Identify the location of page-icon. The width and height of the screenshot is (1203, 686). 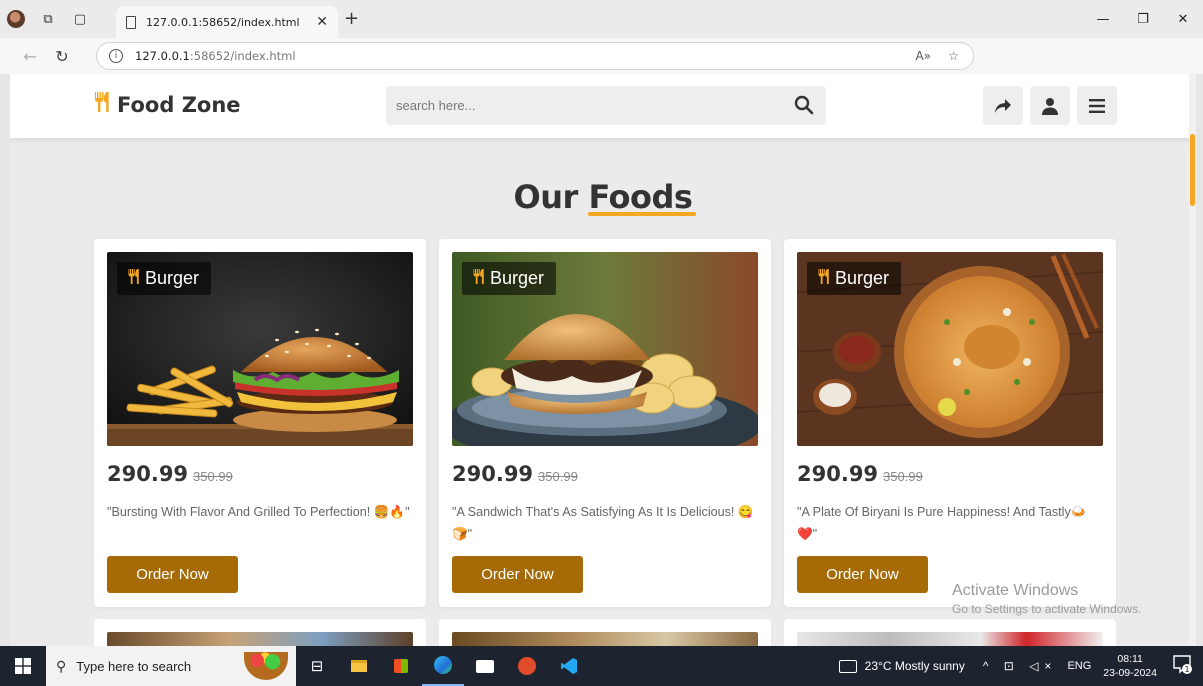
(131, 22).